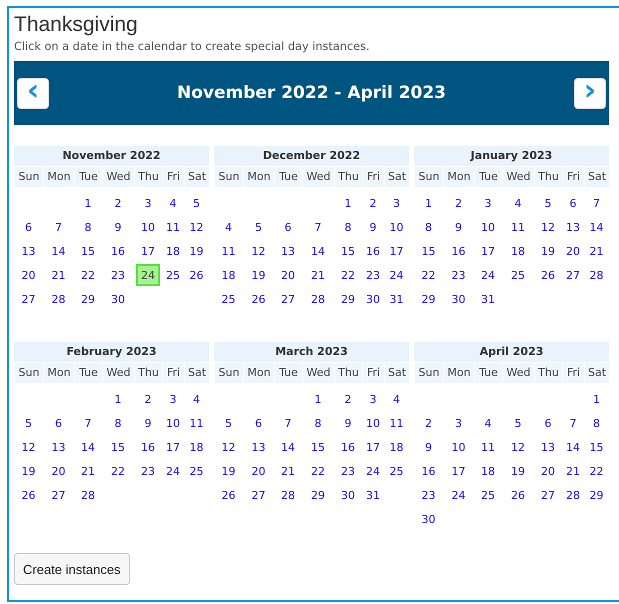 The image size is (619, 604). What do you see at coordinates (33, 93) in the screenshot?
I see `previous-button: ‹` at bounding box center [33, 93].